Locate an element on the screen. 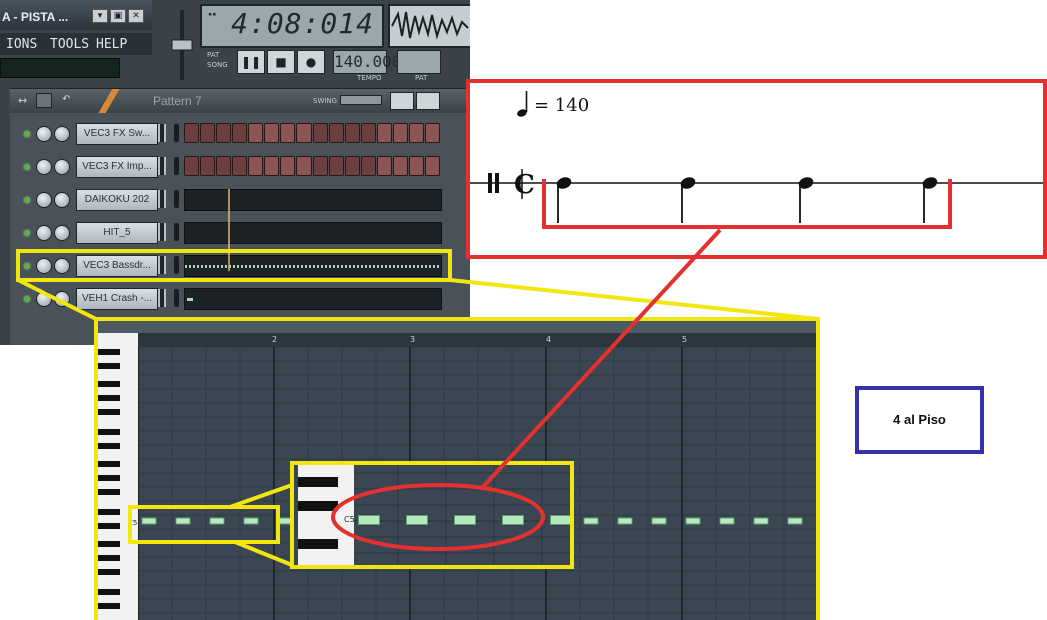 Image resolution: width=1047 pixels, height=620 pixels. piano-keyboard: C5 is located at coordinates (116, 476).